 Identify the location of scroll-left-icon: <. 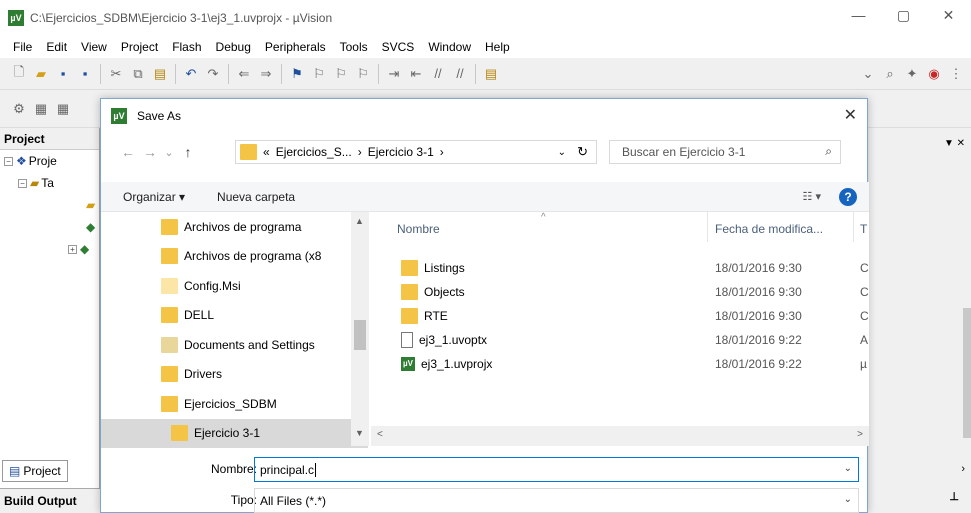
(380, 434).